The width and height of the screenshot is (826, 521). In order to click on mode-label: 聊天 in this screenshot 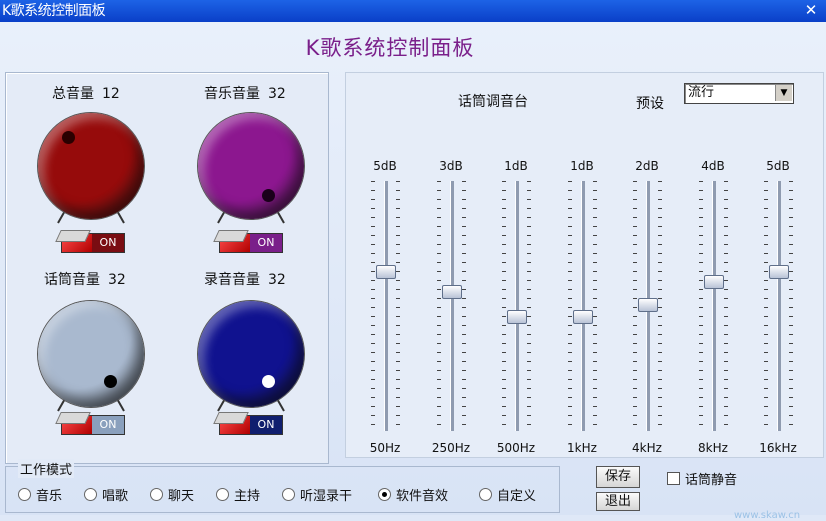, I will do `click(181, 496)`.